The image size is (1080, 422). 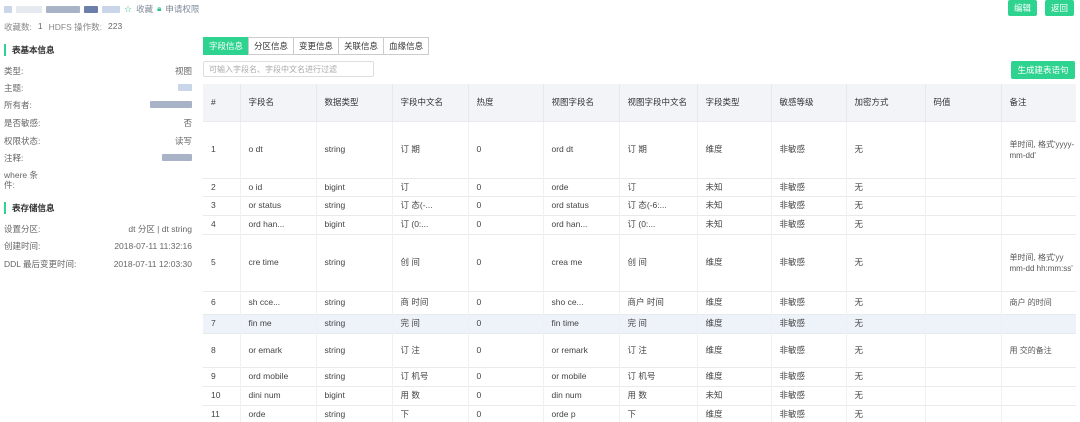 I want to click on cell-data-type: bigint, so click(x=354, y=224).